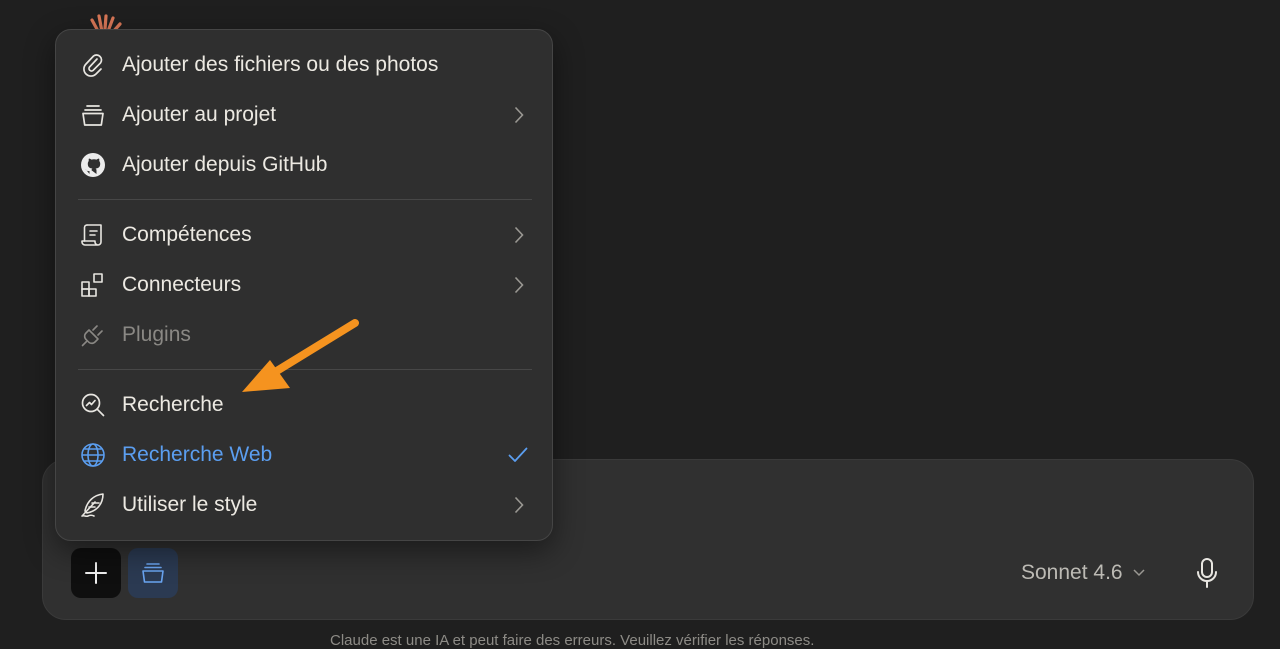 This screenshot has width=1280, height=649. Describe the element at coordinates (304, 455) in the screenshot. I see `menu-item-web-search: Recherche Web` at that location.